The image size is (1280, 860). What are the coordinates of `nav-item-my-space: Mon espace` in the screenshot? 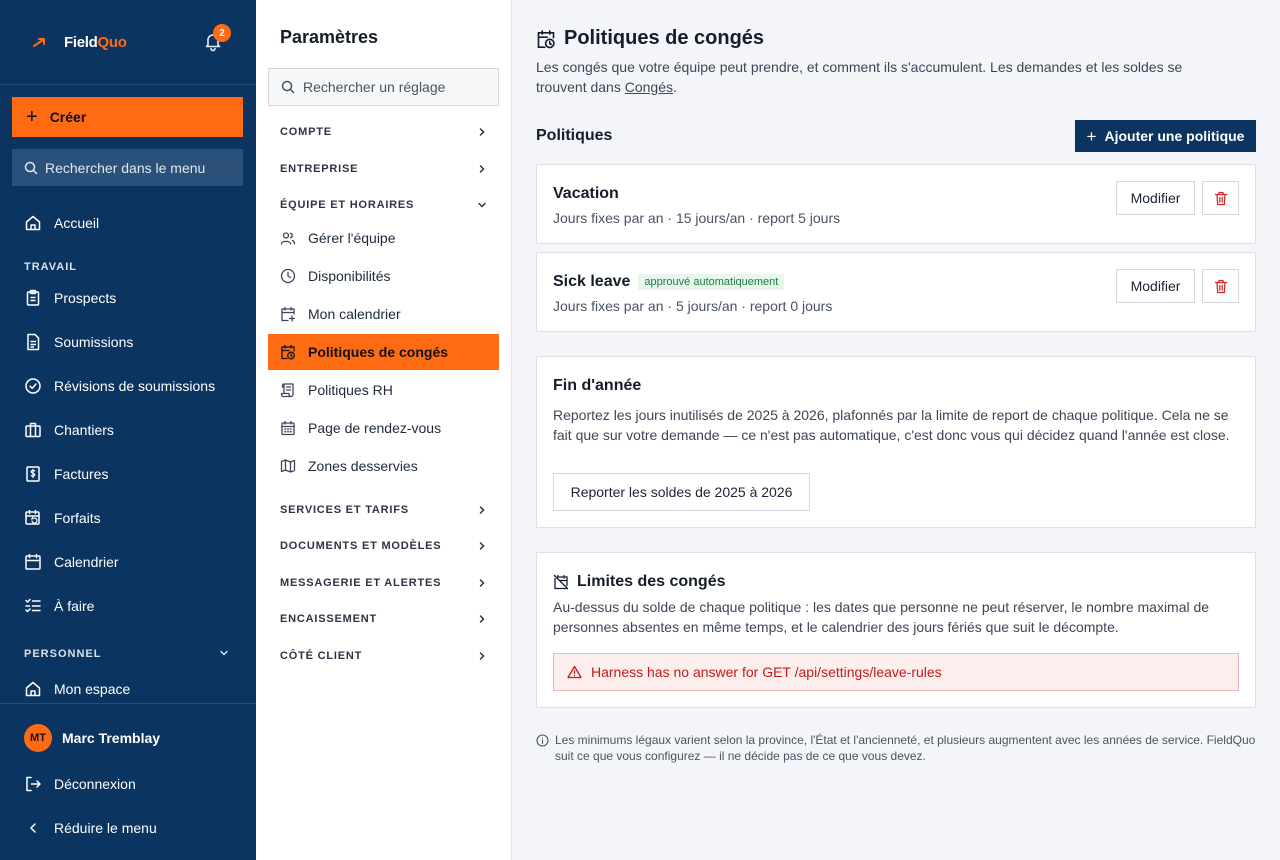 It's located at (128, 689).